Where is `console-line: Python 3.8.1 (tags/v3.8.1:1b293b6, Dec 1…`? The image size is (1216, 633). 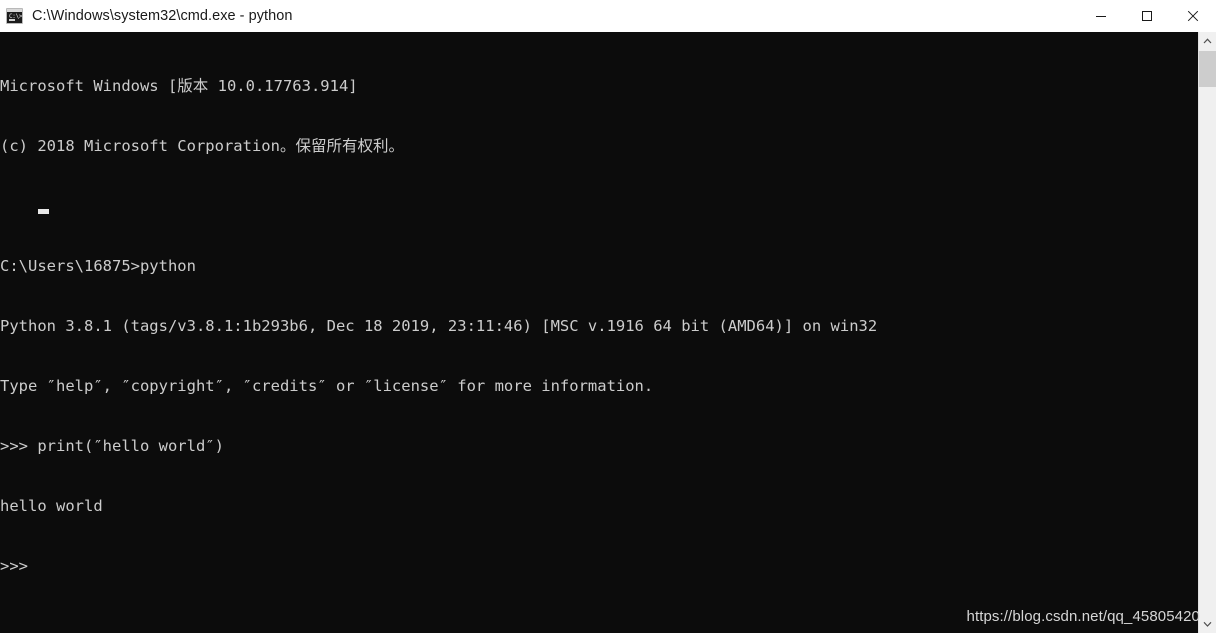 console-line: Python 3.8.1 (tags/v3.8.1:1b293b6, Dec 1… is located at coordinates (439, 326).